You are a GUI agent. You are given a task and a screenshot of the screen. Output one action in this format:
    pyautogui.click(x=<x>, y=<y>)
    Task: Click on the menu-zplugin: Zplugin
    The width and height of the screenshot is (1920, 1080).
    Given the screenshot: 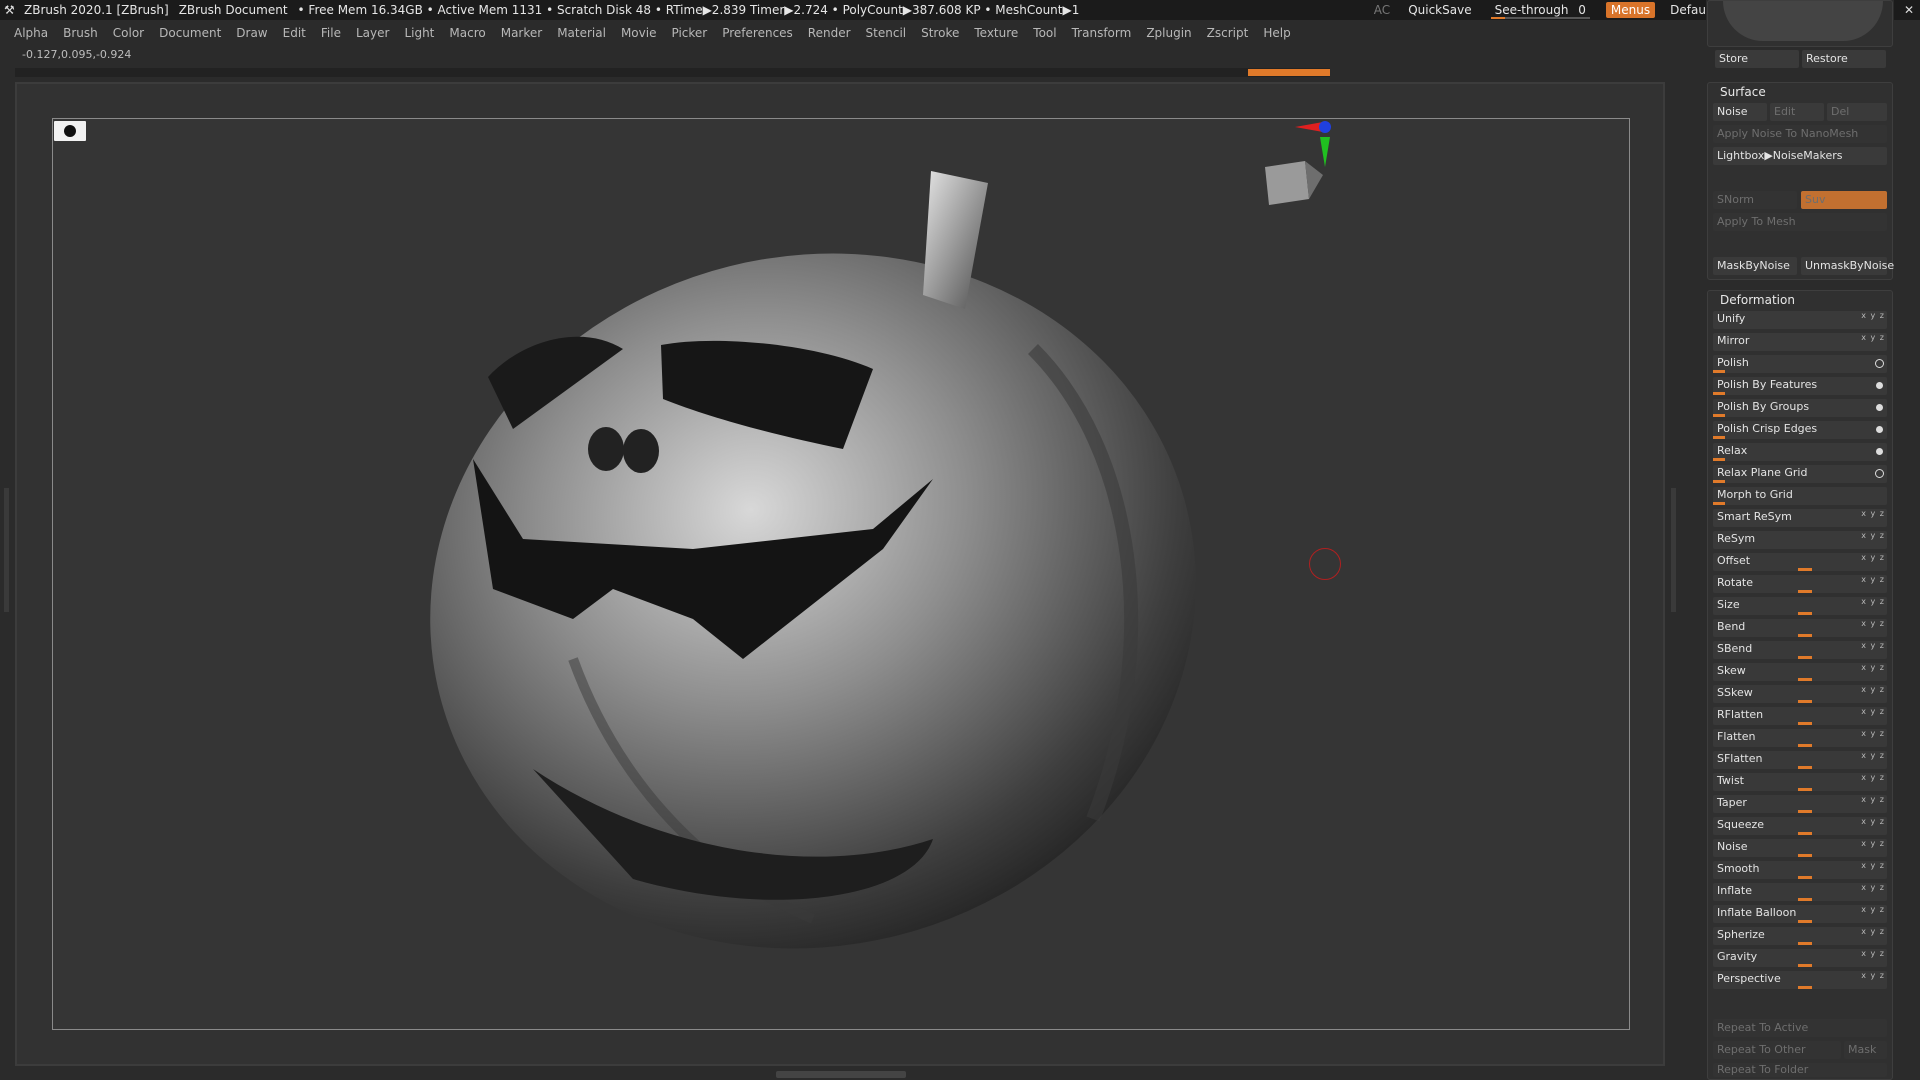 What is the action you would take?
    pyautogui.click(x=1168, y=33)
    